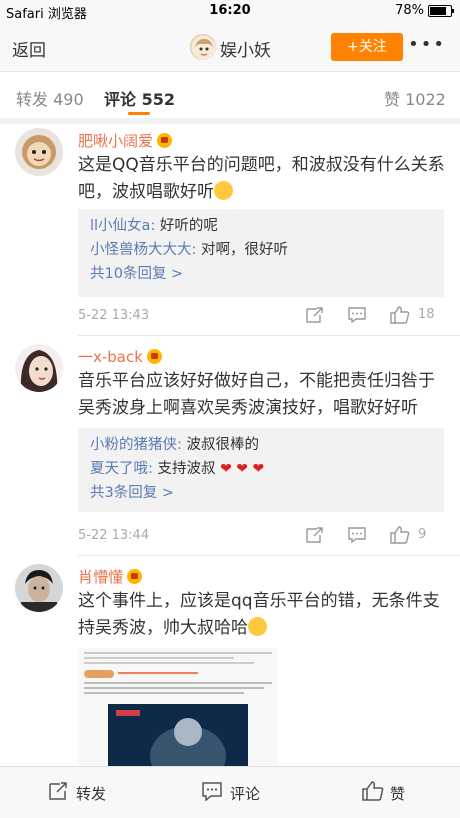 Image resolution: width=460 pixels, height=818 pixels. I want to click on follow-button: +关注, so click(367, 47).